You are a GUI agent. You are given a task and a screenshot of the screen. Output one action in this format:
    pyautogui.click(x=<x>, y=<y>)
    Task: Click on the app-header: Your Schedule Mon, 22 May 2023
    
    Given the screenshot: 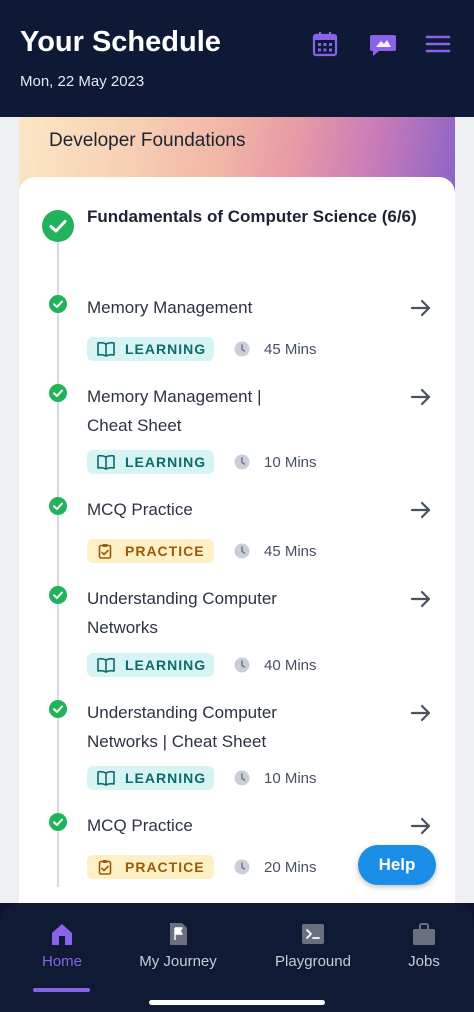 What is the action you would take?
    pyautogui.click(x=237, y=58)
    